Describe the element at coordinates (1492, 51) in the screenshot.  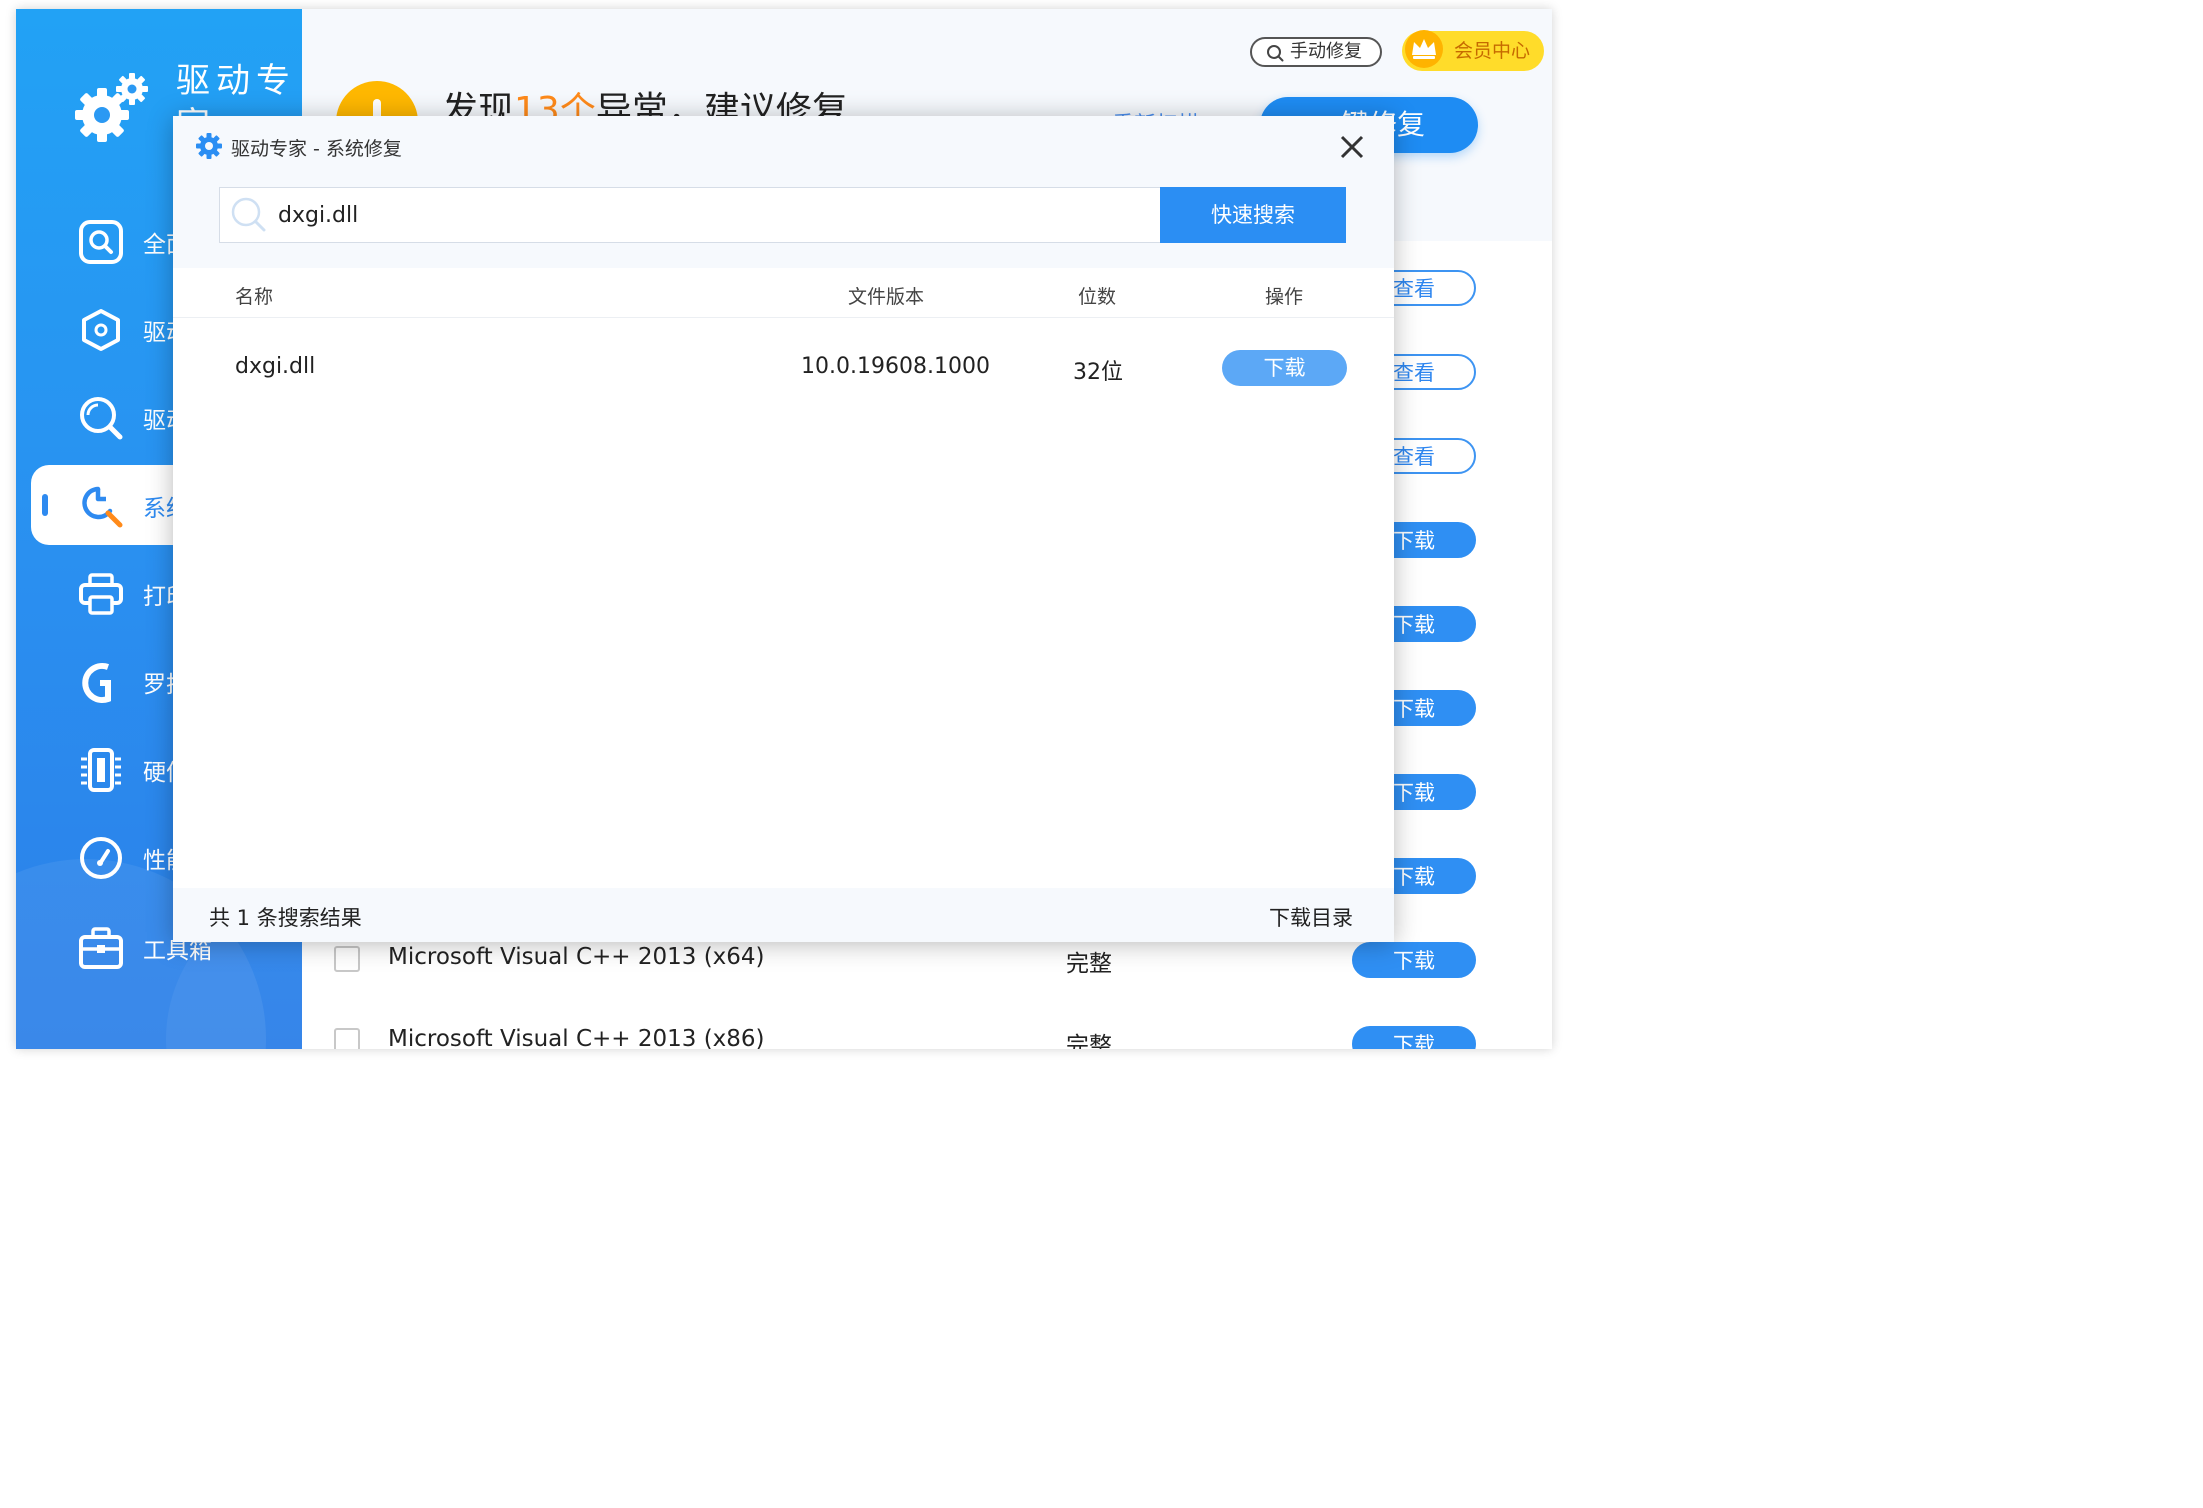
I see `vip-center-label: 会员中心` at that location.